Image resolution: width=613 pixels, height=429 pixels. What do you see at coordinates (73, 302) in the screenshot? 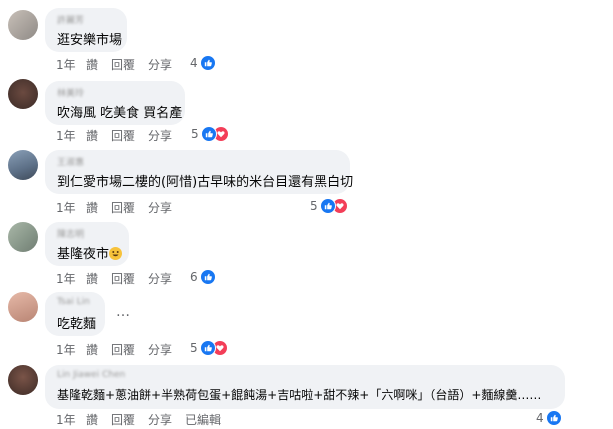
I see `commenter-name: Tsai Lin` at bounding box center [73, 302].